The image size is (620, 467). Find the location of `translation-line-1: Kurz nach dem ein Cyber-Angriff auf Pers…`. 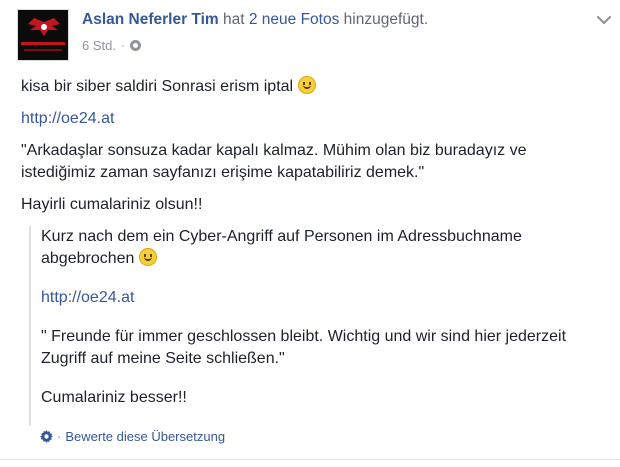

translation-line-1: Kurz nach dem ein Cyber-Angriff auf Pers… is located at coordinates (315, 248).